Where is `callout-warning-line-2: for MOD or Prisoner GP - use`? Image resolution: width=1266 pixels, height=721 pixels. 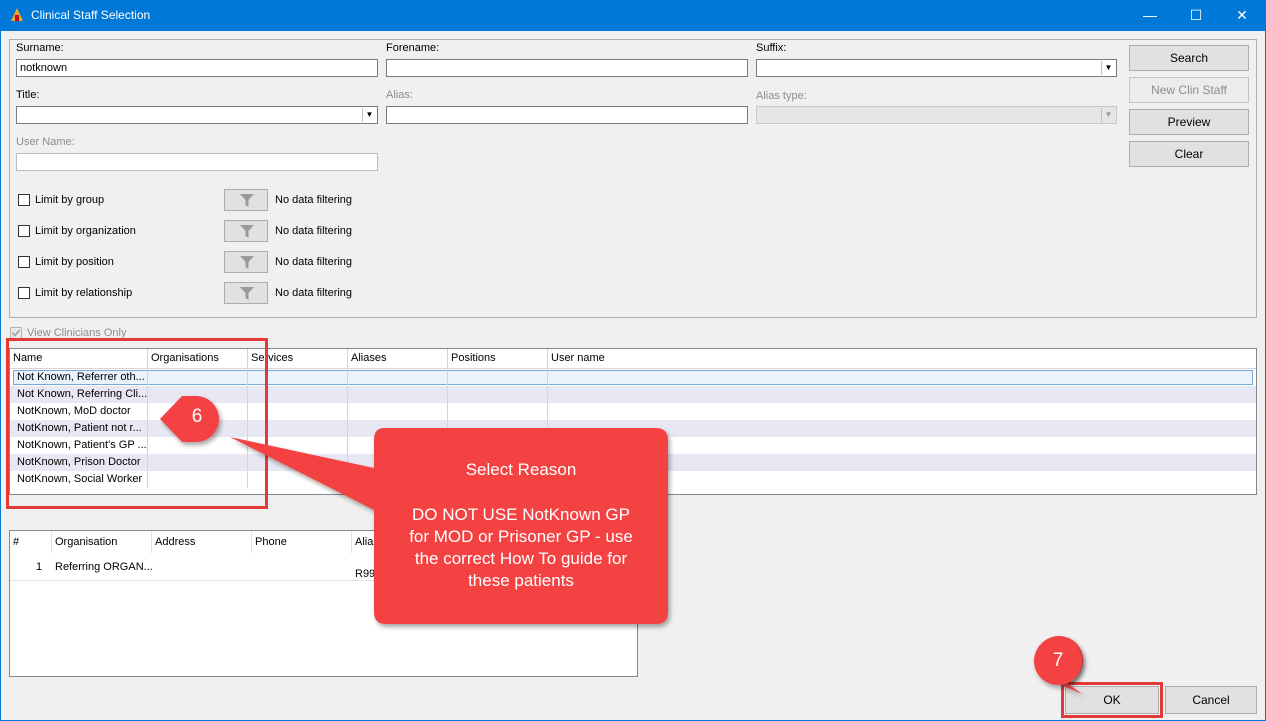
callout-warning-line-2: for MOD or Prisoner GP - use is located at coordinates (521, 536).